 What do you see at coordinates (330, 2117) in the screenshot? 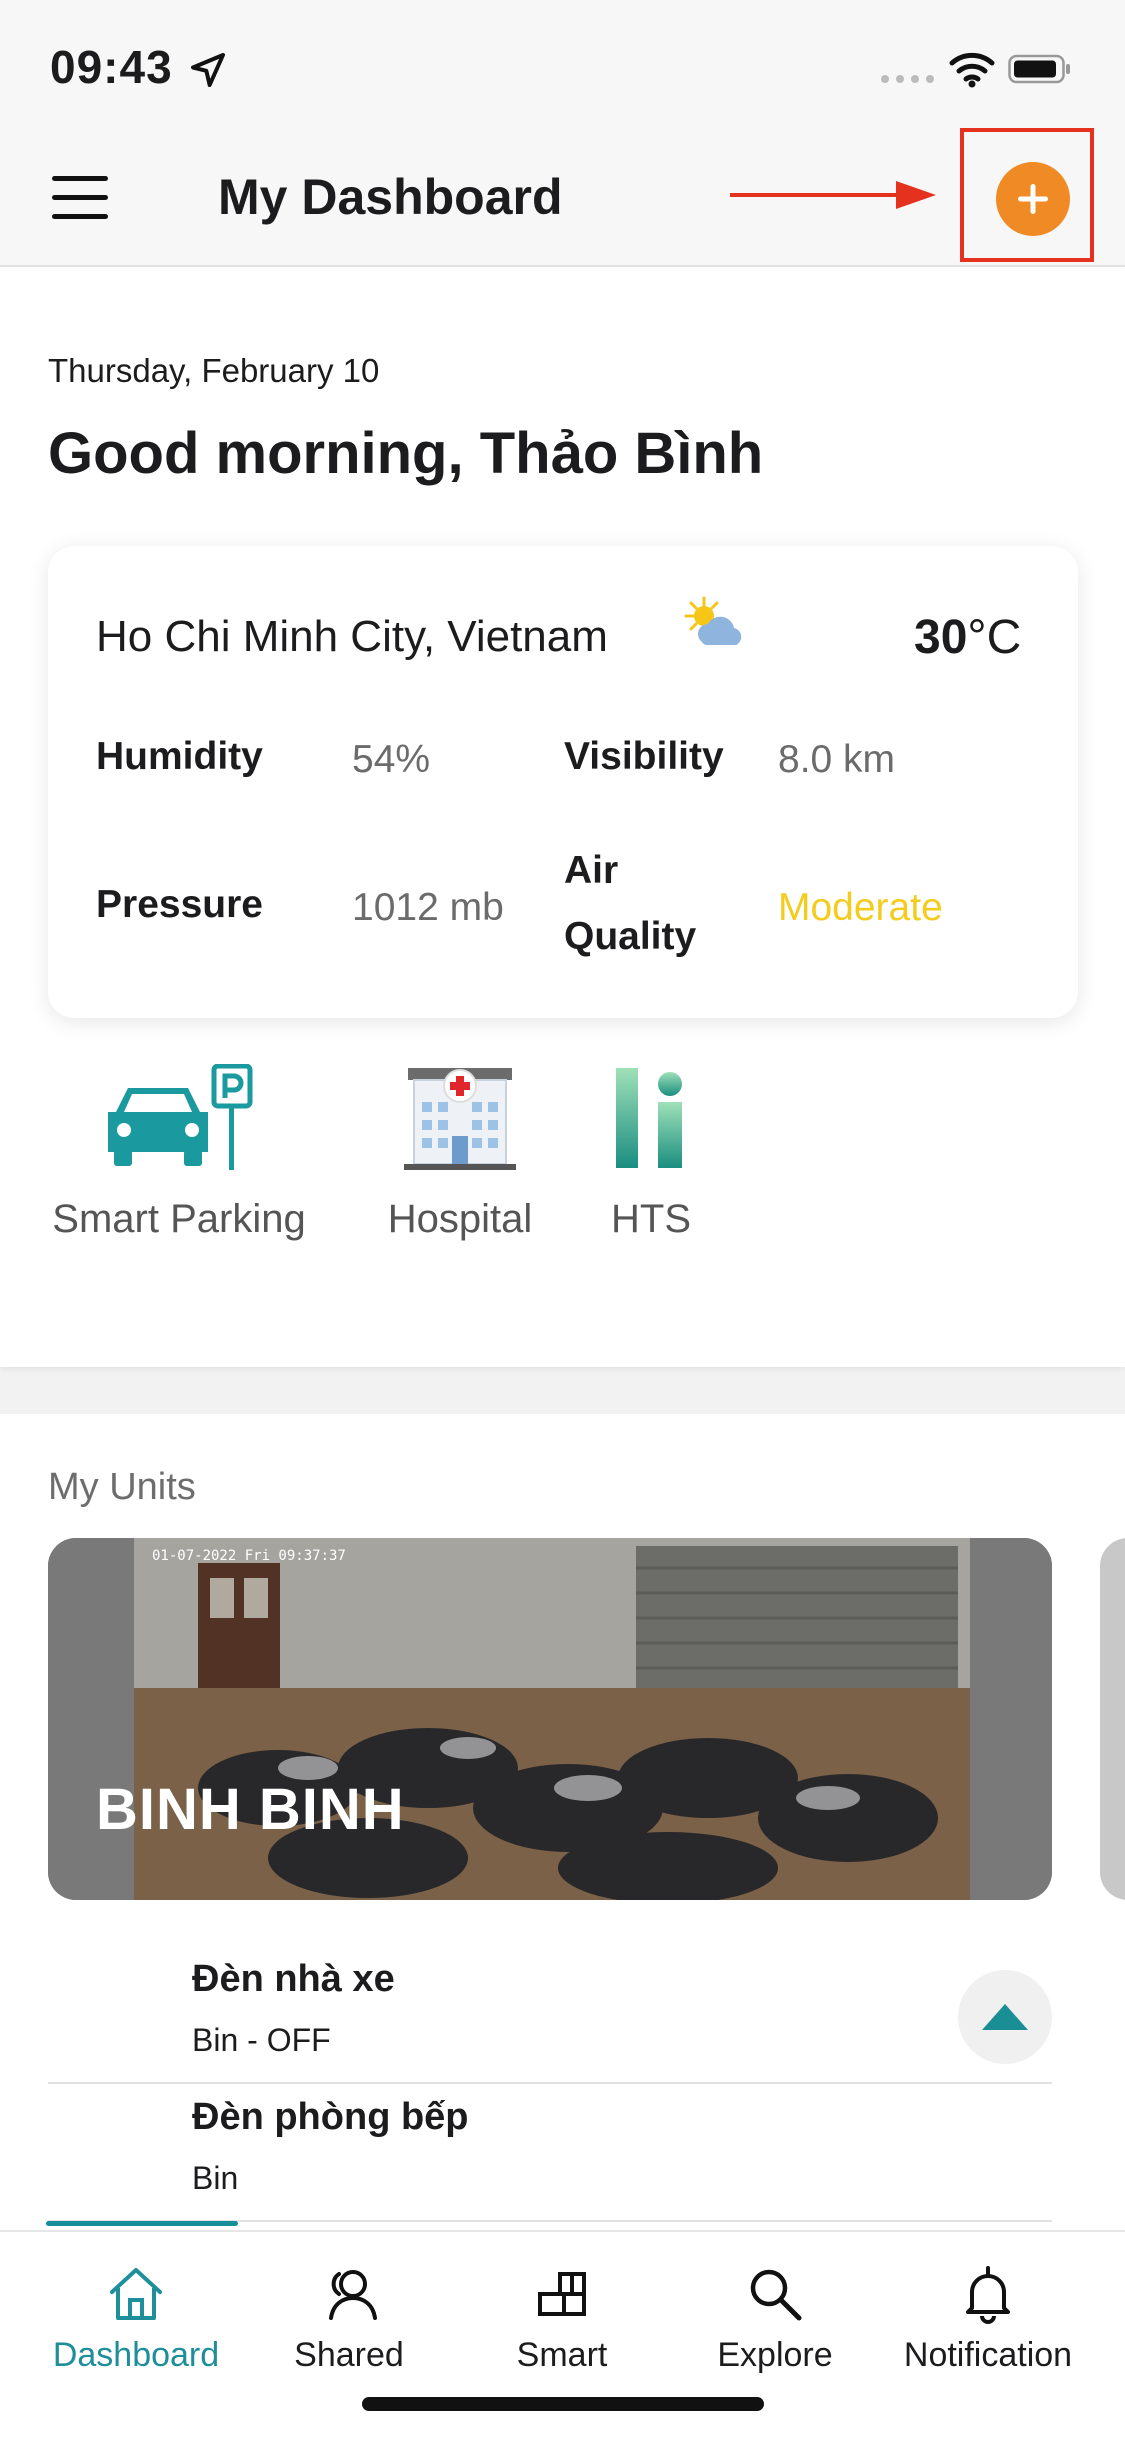
I see `device-name: Đèn phòng bếp` at bounding box center [330, 2117].